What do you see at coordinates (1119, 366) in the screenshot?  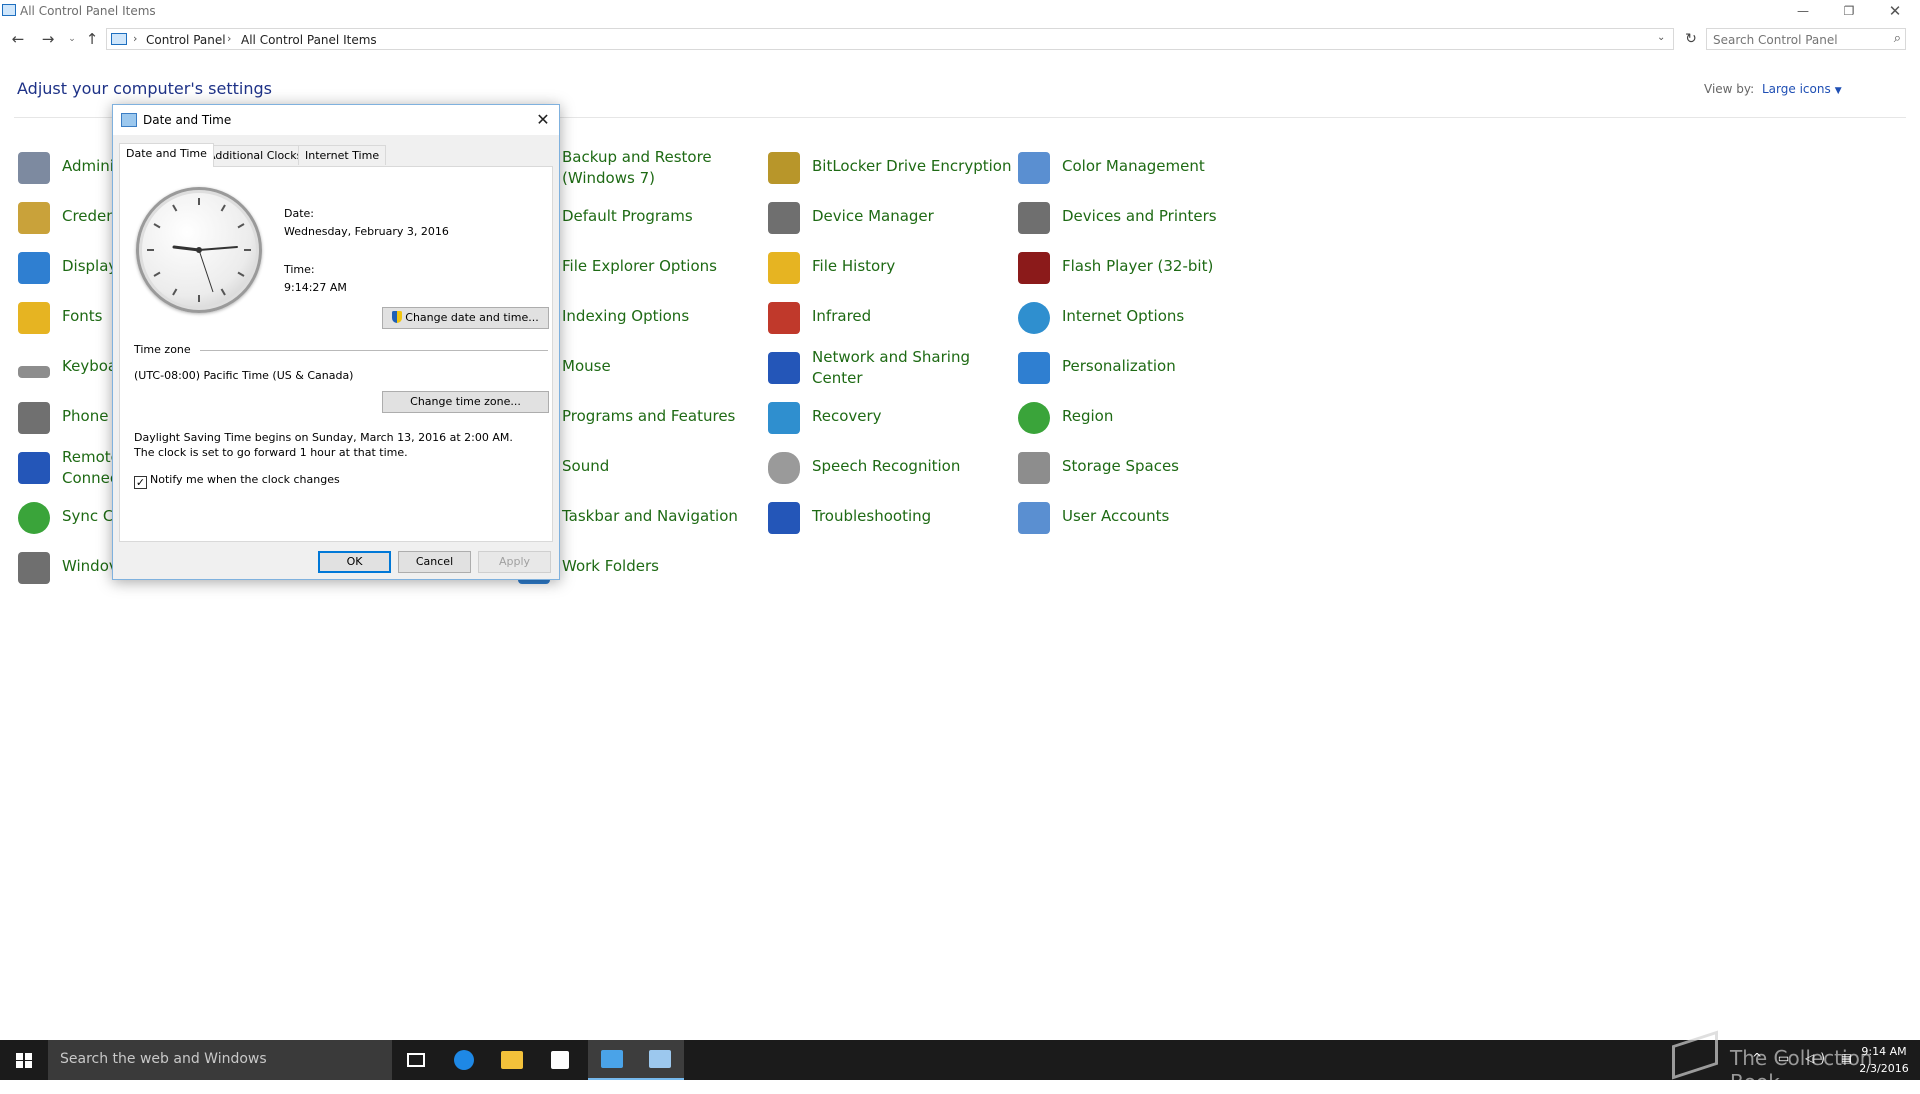 I see `cp-item-label: Personalization` at bounding box center [1119, 366].